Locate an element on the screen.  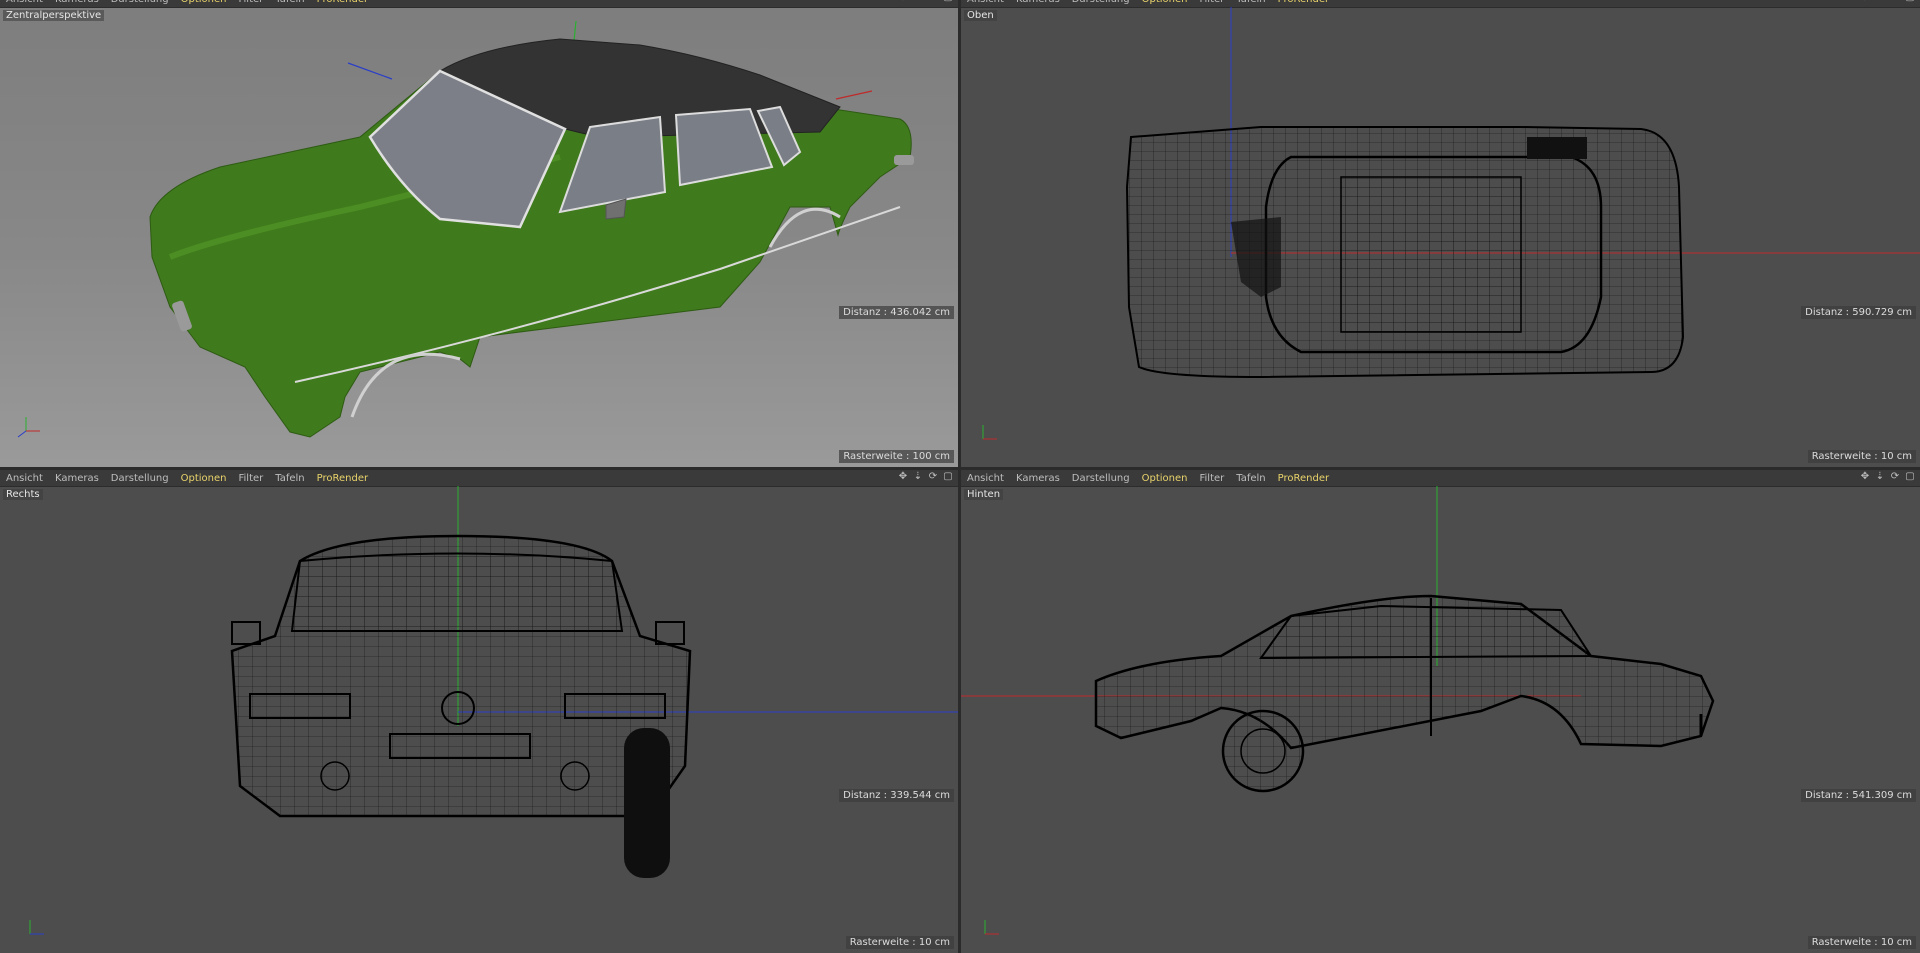
distance-readout: Distanz : 590.729 cm is located at coordinates (1858, 312).